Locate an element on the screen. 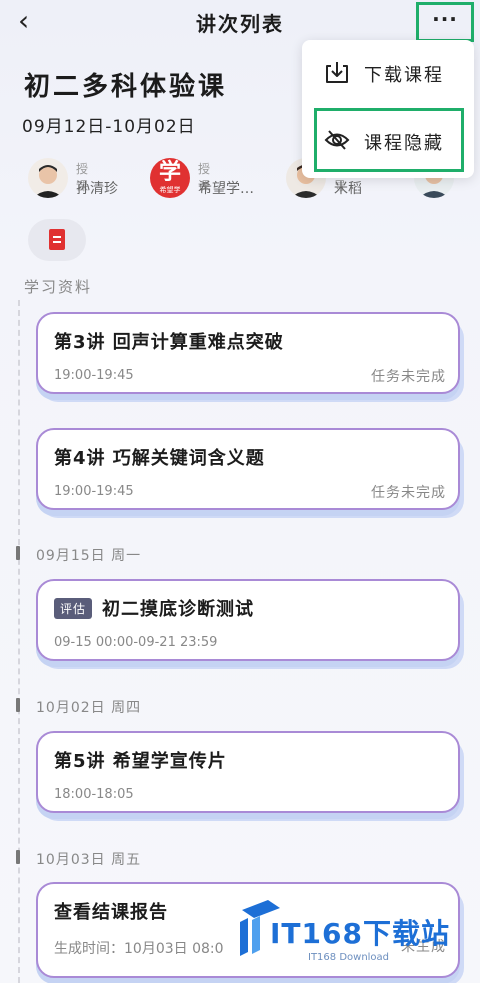 Image resolution: width=480 pixels, height=983 pixels. lesson-time: 18:00-18:05 is located at coordinates (94, 794).